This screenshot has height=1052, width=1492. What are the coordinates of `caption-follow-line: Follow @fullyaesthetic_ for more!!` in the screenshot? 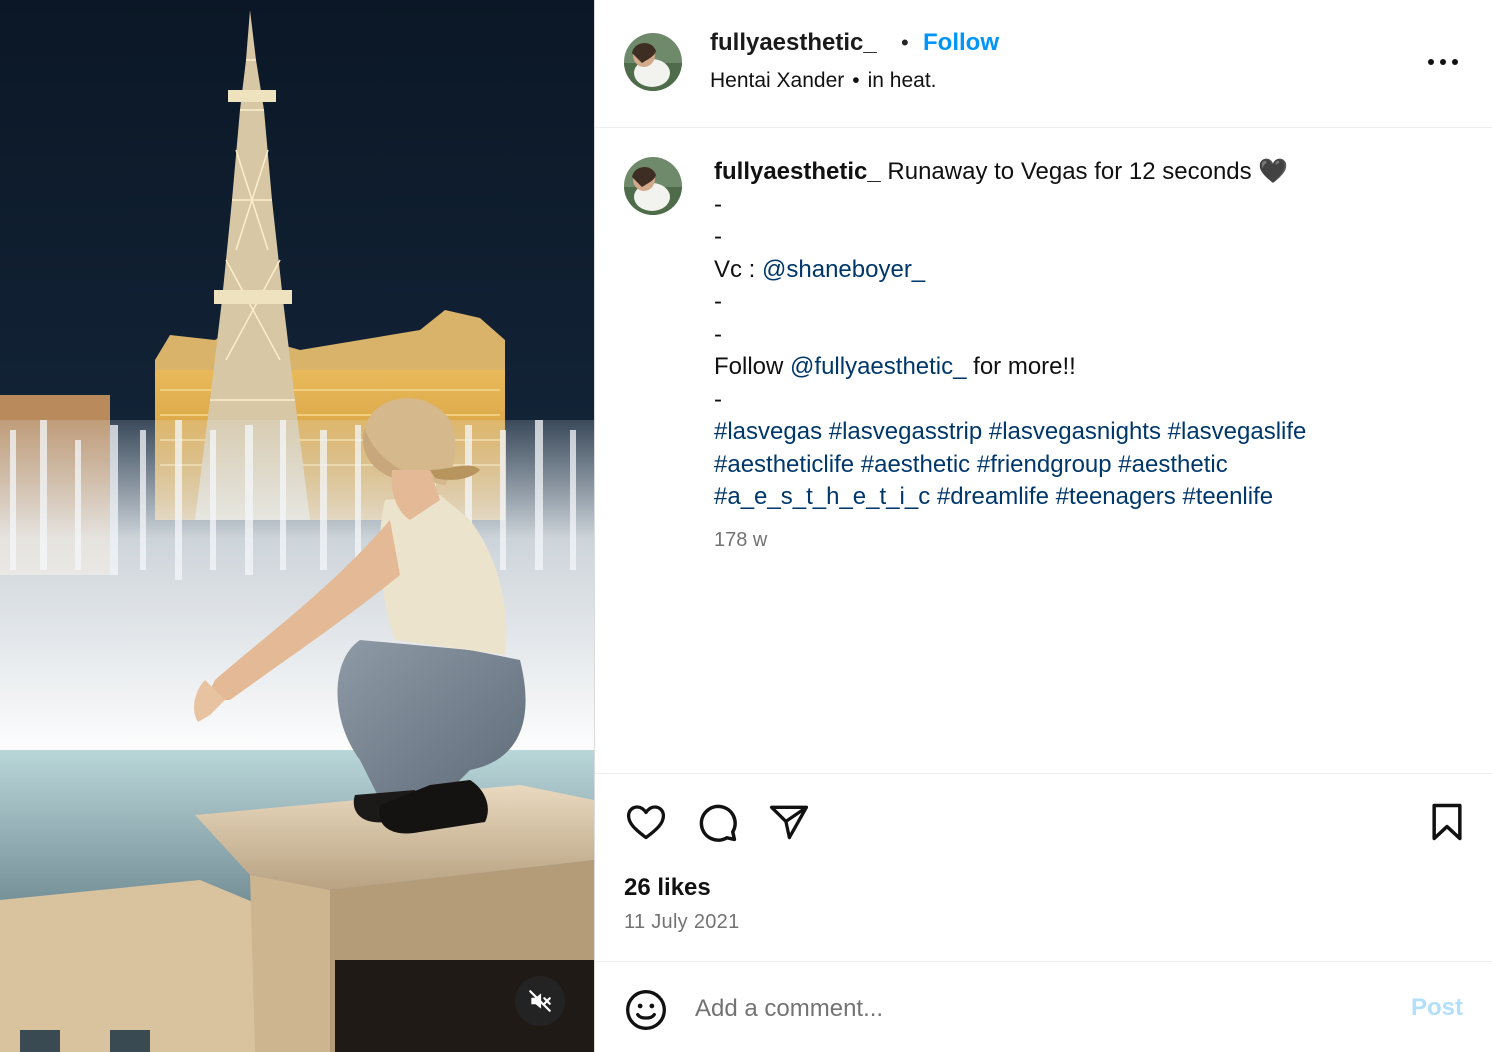 It's located at (1094, 367).